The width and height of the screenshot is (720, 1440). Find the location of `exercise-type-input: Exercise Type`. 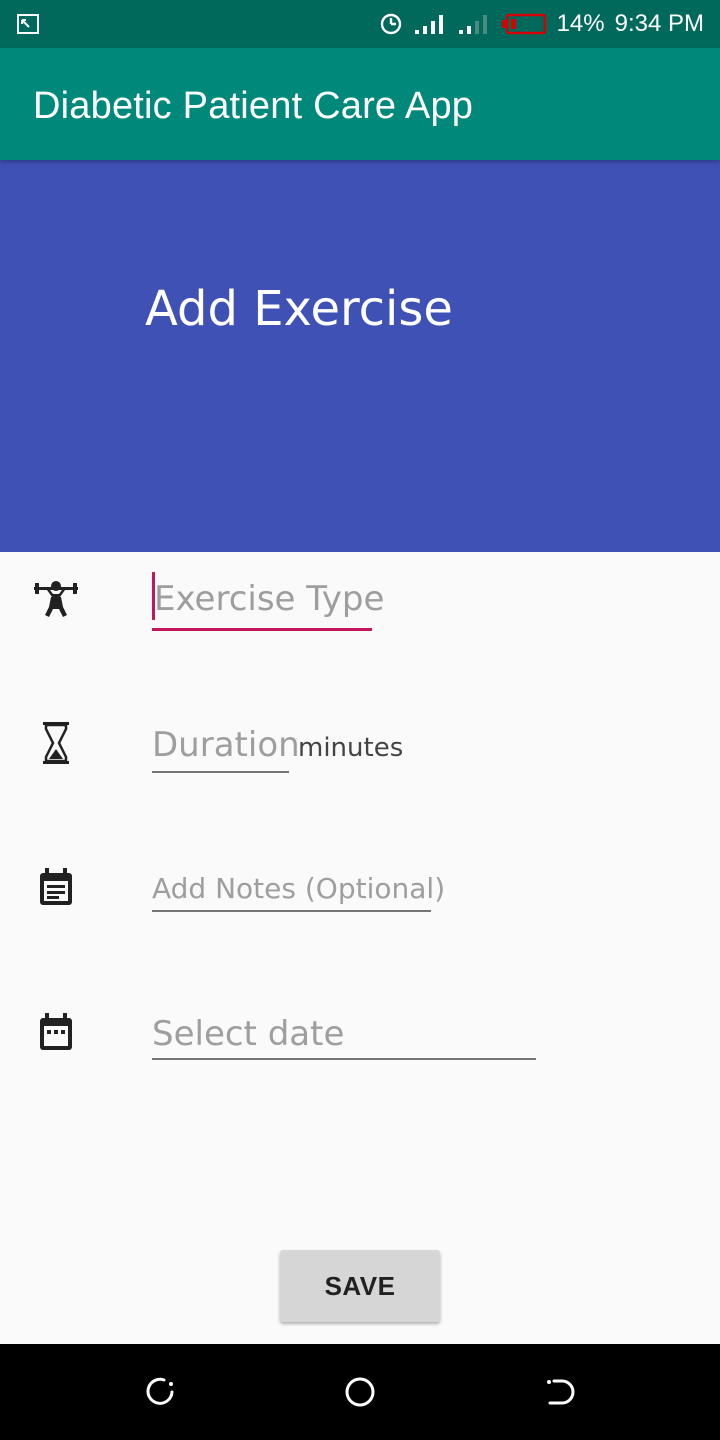

exercise-type-input: Exercise Type is located at coordinates (268, 601).